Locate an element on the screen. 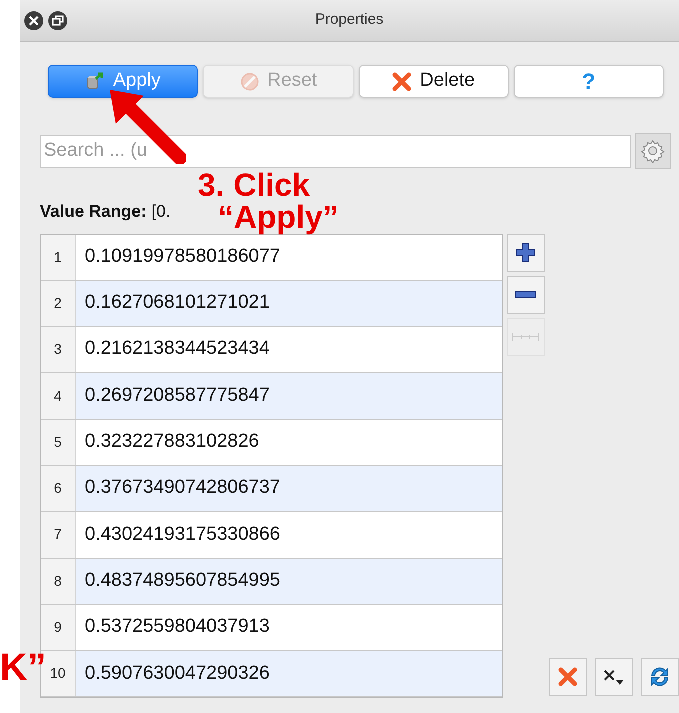 The width and height of the screenshot is (679, 713). close-icon is located at coordinates (34, 20).